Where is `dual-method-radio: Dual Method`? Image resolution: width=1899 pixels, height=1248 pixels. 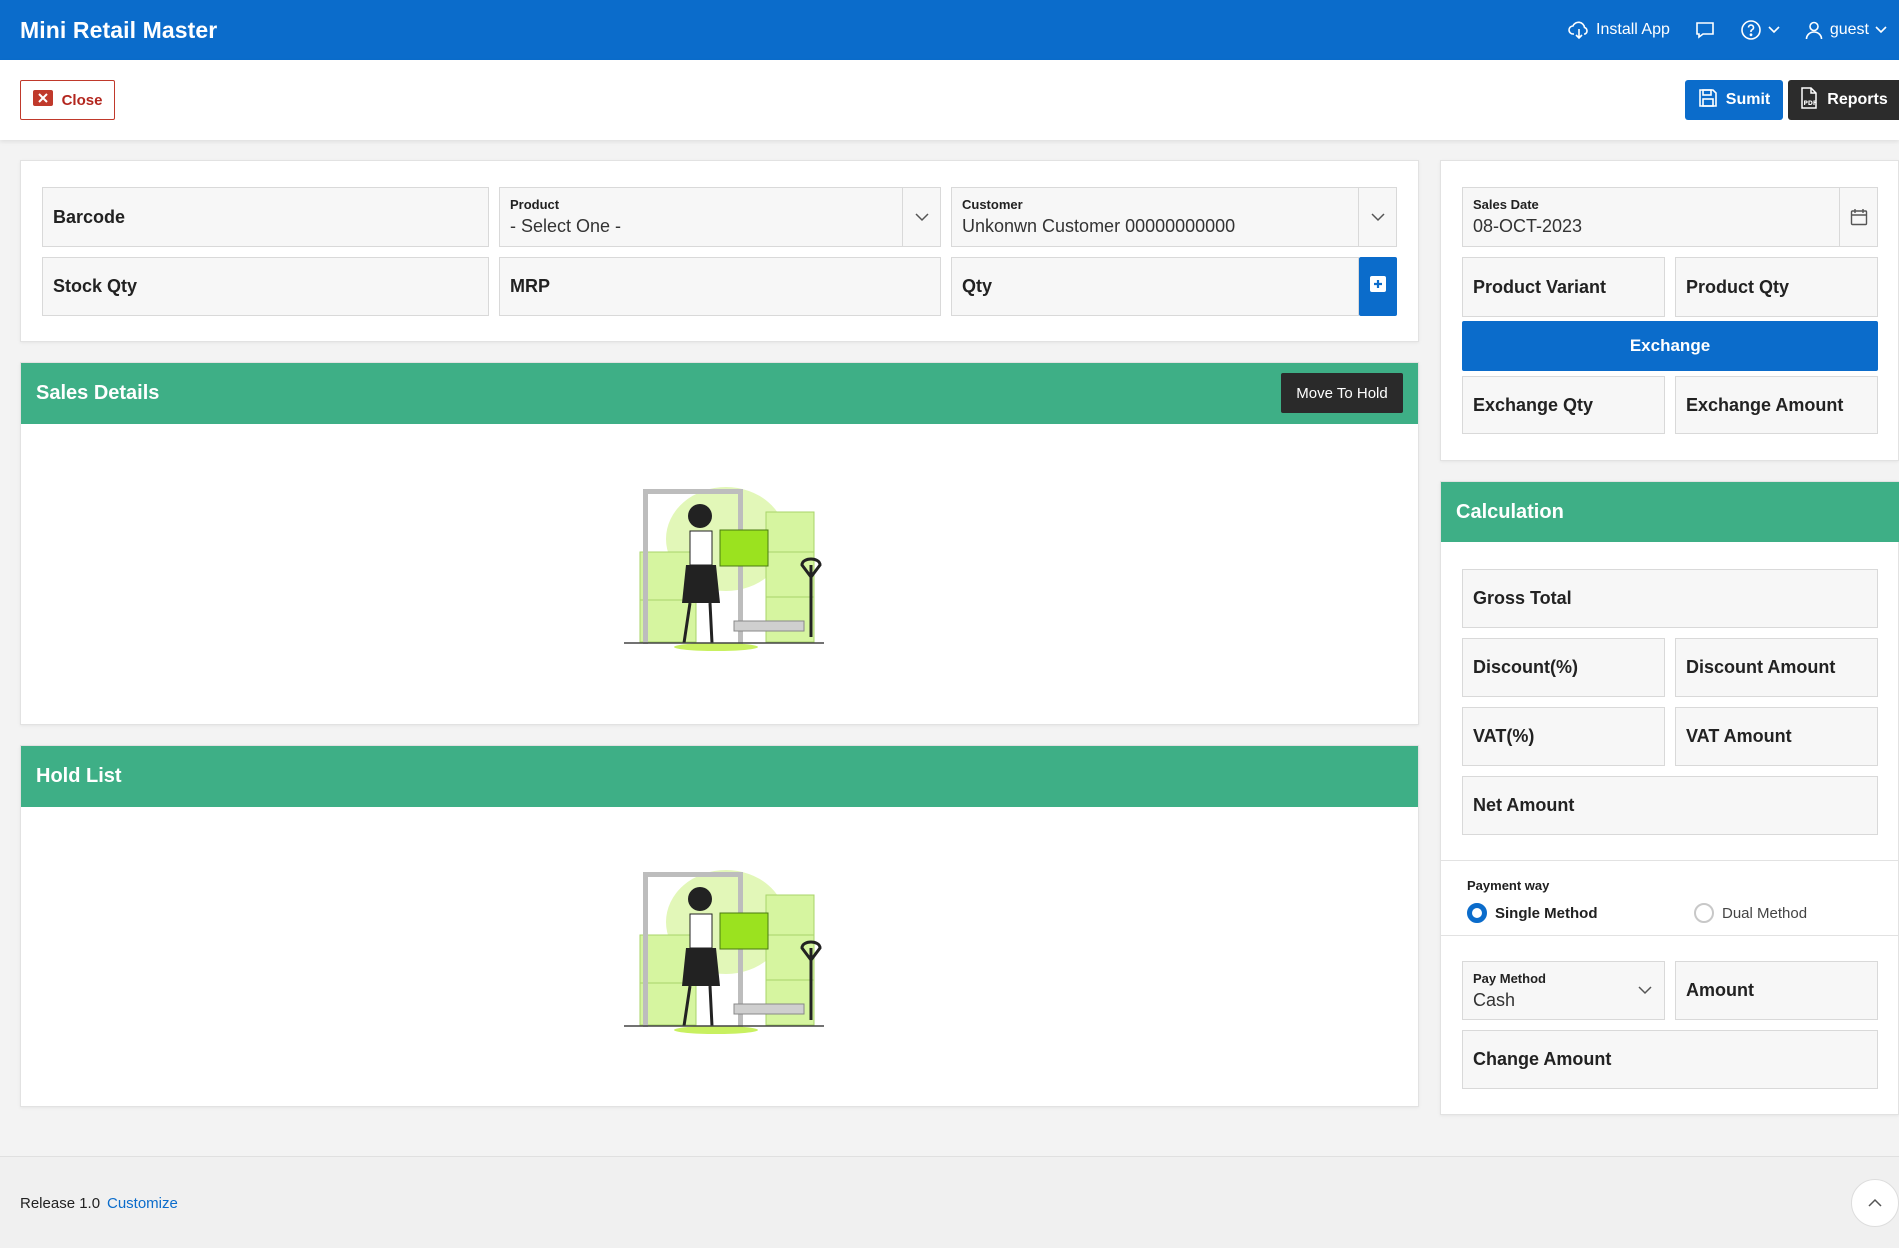
dual-method-radio: Dual Method is located at coordinates (1750, 913).